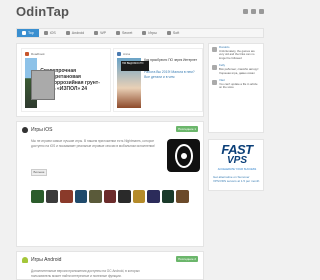  What do you see at coordinates (100, 33) in the screenshot?
I see `nav-item-wp: WP` at bounding box center [100, 33].